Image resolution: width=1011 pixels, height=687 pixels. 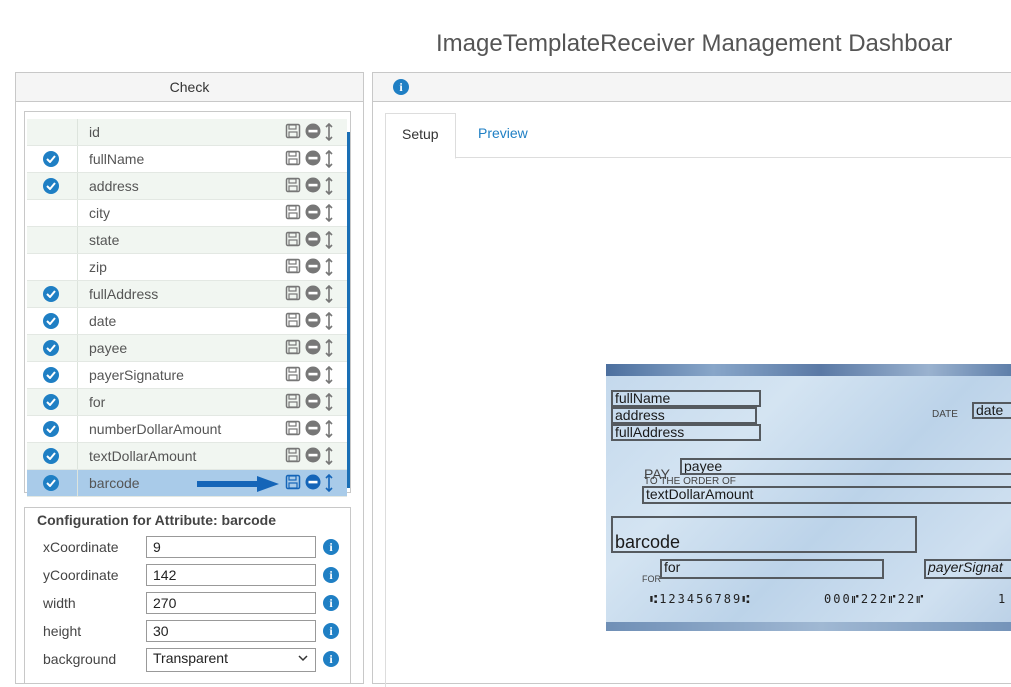 What do you see at coordinates (348, 310) in the screenshot?
I see `list-scrollbar` at bounding box center [348, 310].